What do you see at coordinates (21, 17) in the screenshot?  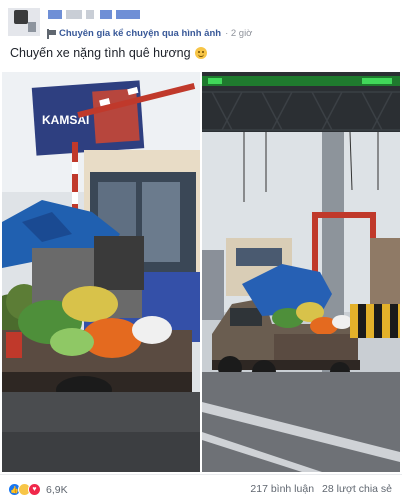 I see `avatar-image` at bounding box center [21, 17].